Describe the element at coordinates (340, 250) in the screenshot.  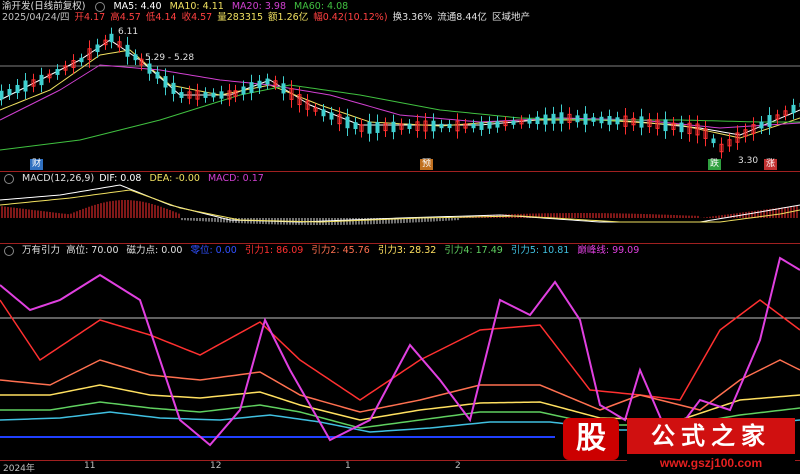
I see `indicator-g2: 引力2: 45.76` at that location.